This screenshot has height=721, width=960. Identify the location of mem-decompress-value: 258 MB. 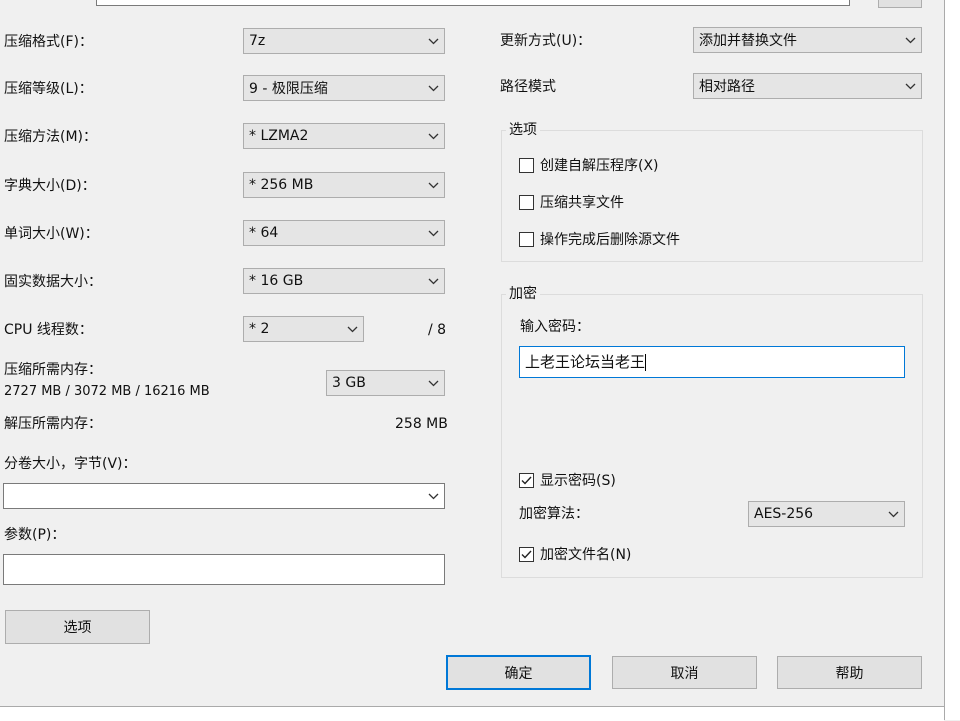
(421, 424).